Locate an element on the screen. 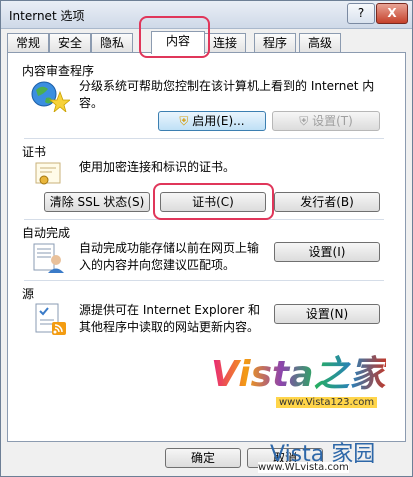 This screenshot has height=477, width=413. close-button: X is located at coordinates (392, 13).